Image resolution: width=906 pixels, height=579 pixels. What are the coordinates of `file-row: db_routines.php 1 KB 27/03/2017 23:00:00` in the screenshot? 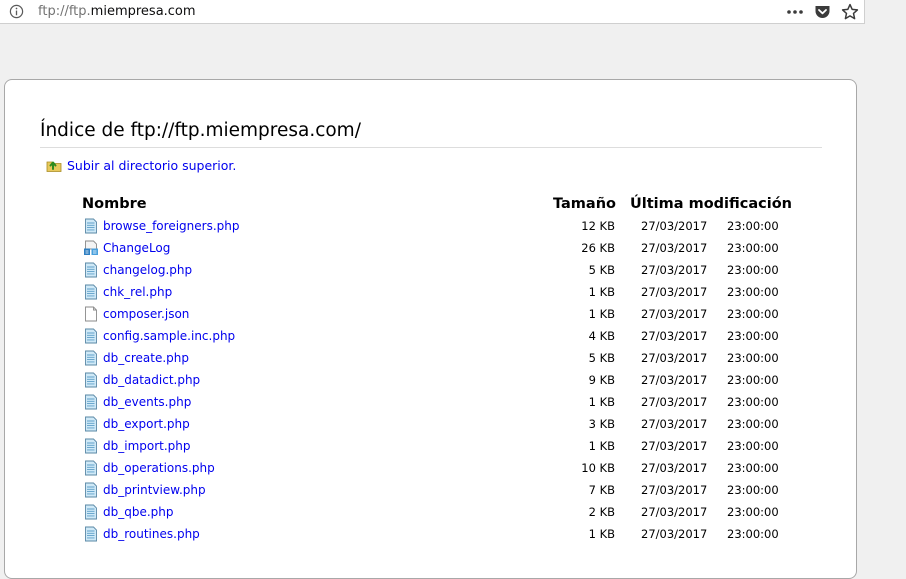 It's located at (431, 534).